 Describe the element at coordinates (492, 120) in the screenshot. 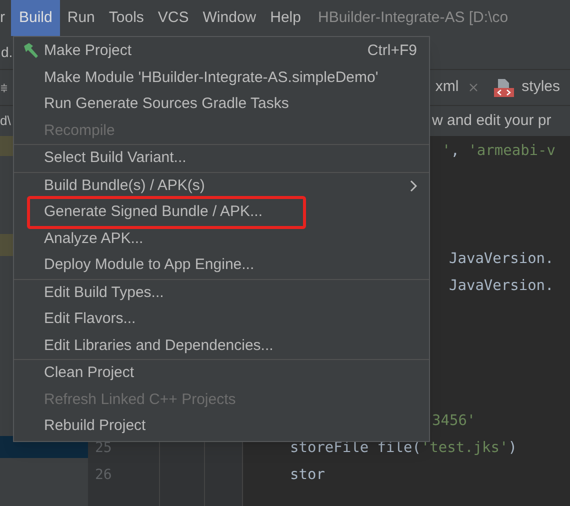

I see `notification-text: w and edit your pr` at that location.